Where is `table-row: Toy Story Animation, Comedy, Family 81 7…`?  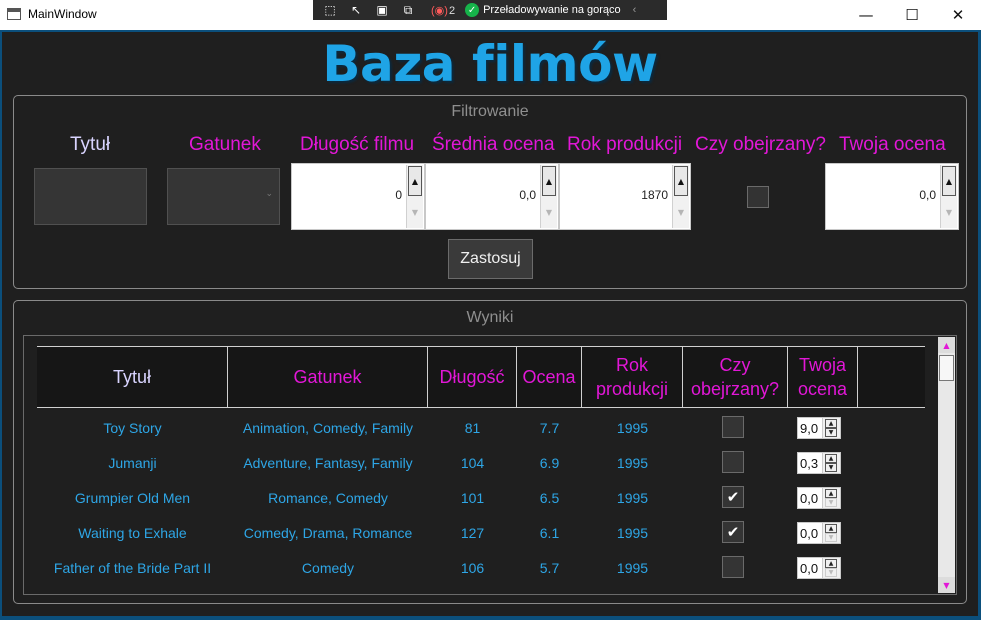
table-row: Toy Story Animation, Comedy, Family 81 7… is located at coordinates (481, 427).